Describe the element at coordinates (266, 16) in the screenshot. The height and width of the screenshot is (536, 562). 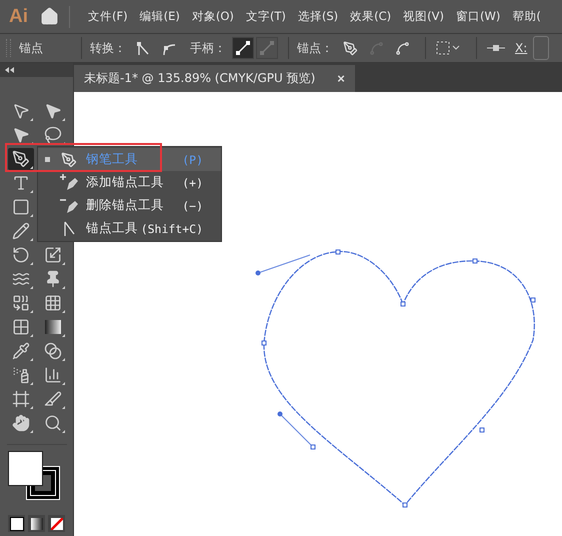
I see `menu-item: 文字(T)` at that location.